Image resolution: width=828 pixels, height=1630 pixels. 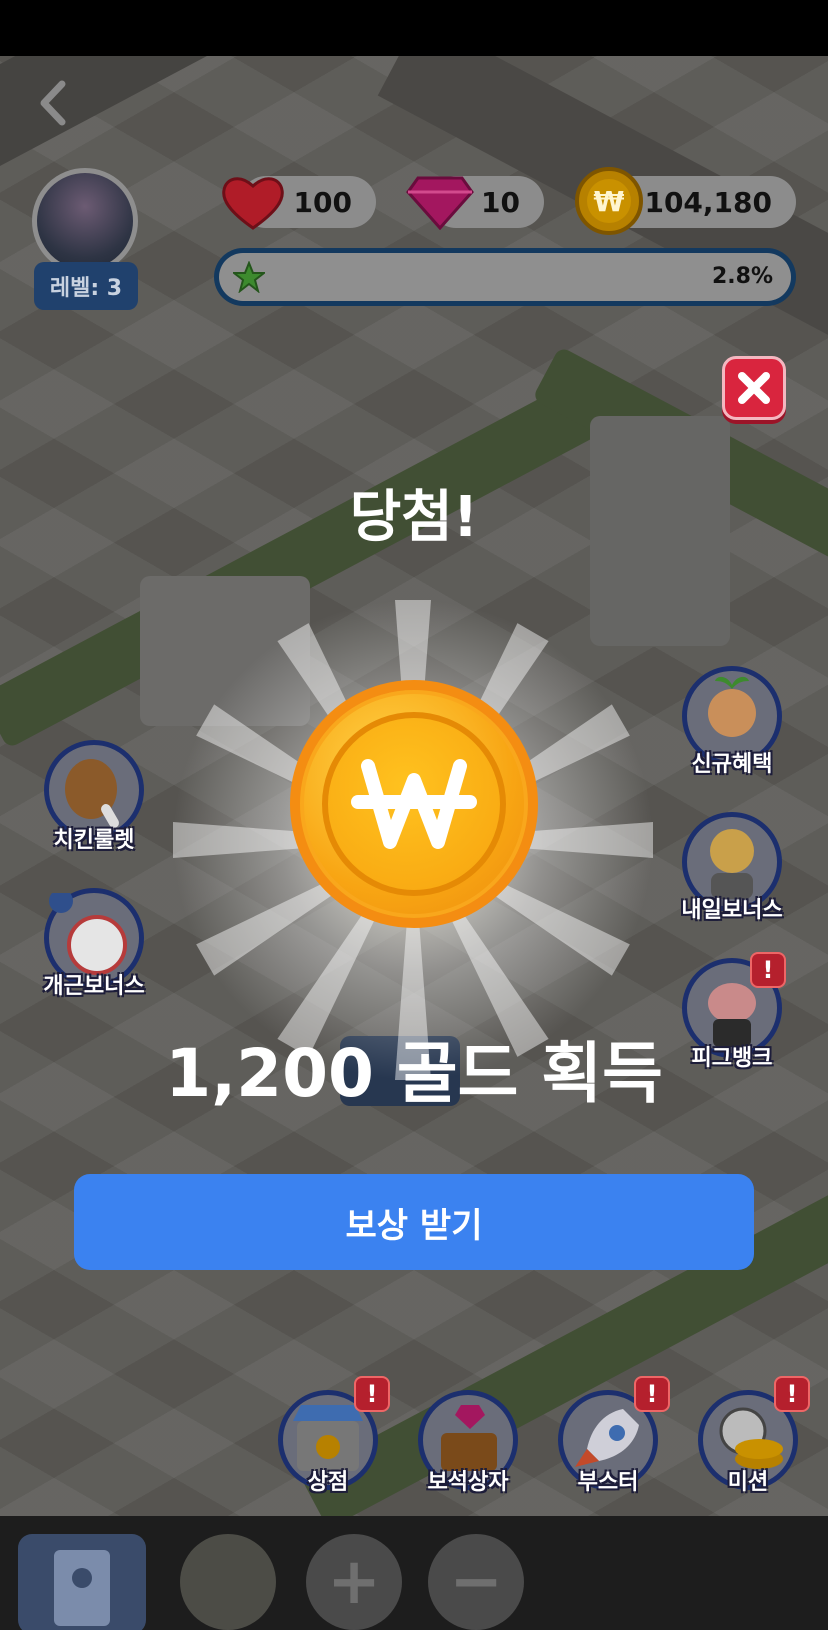 I want to click on gems-value: 10, so click(x=500, y=202).